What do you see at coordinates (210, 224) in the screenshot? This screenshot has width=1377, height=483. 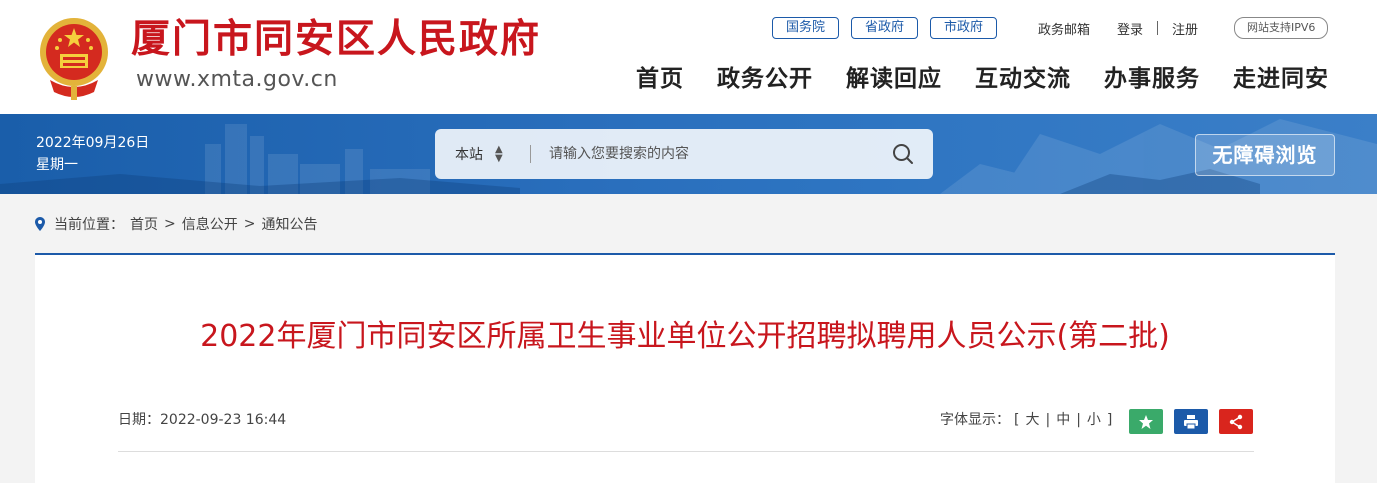 I see `breadcrumb-info-disclosure: 信息公开` at bounding box center [210, 224].